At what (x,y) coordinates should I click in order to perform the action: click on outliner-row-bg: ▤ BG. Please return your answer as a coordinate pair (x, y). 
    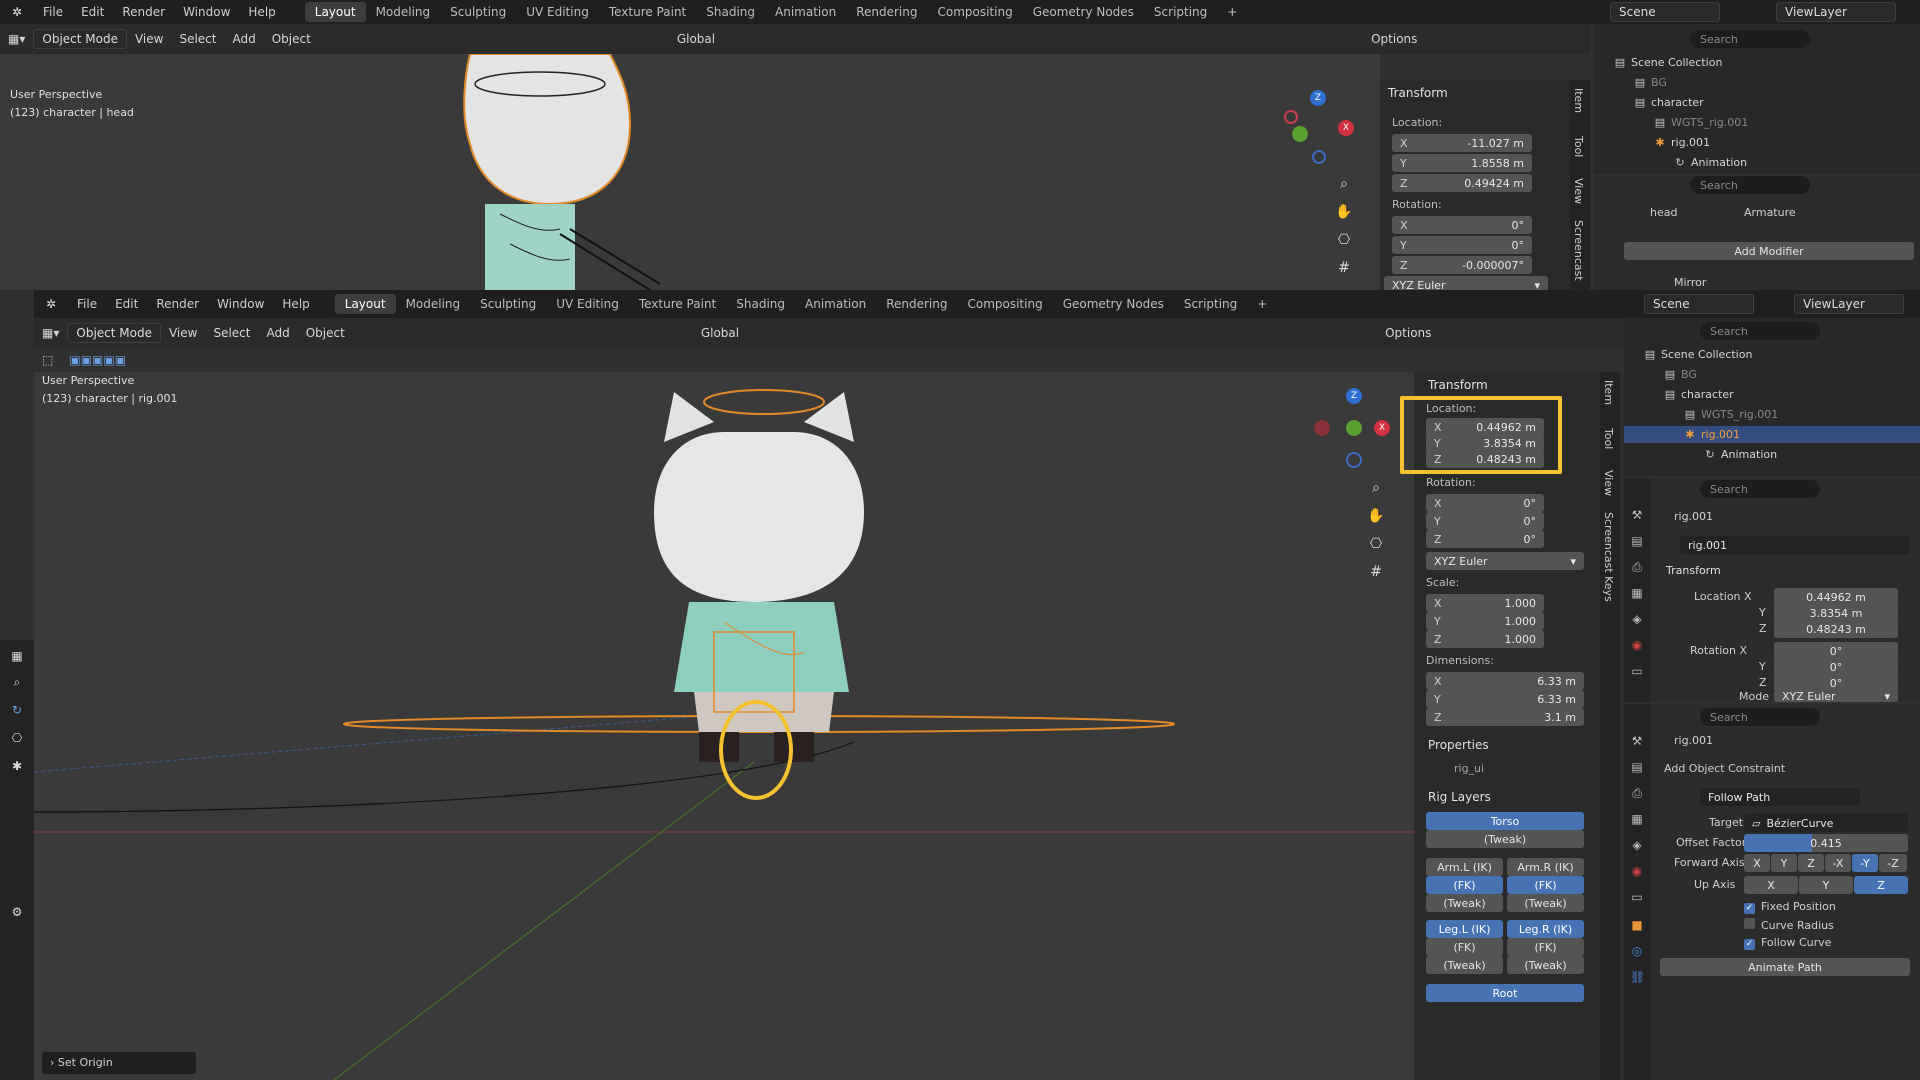
    Looking at the image, I should click on (1772, 374).